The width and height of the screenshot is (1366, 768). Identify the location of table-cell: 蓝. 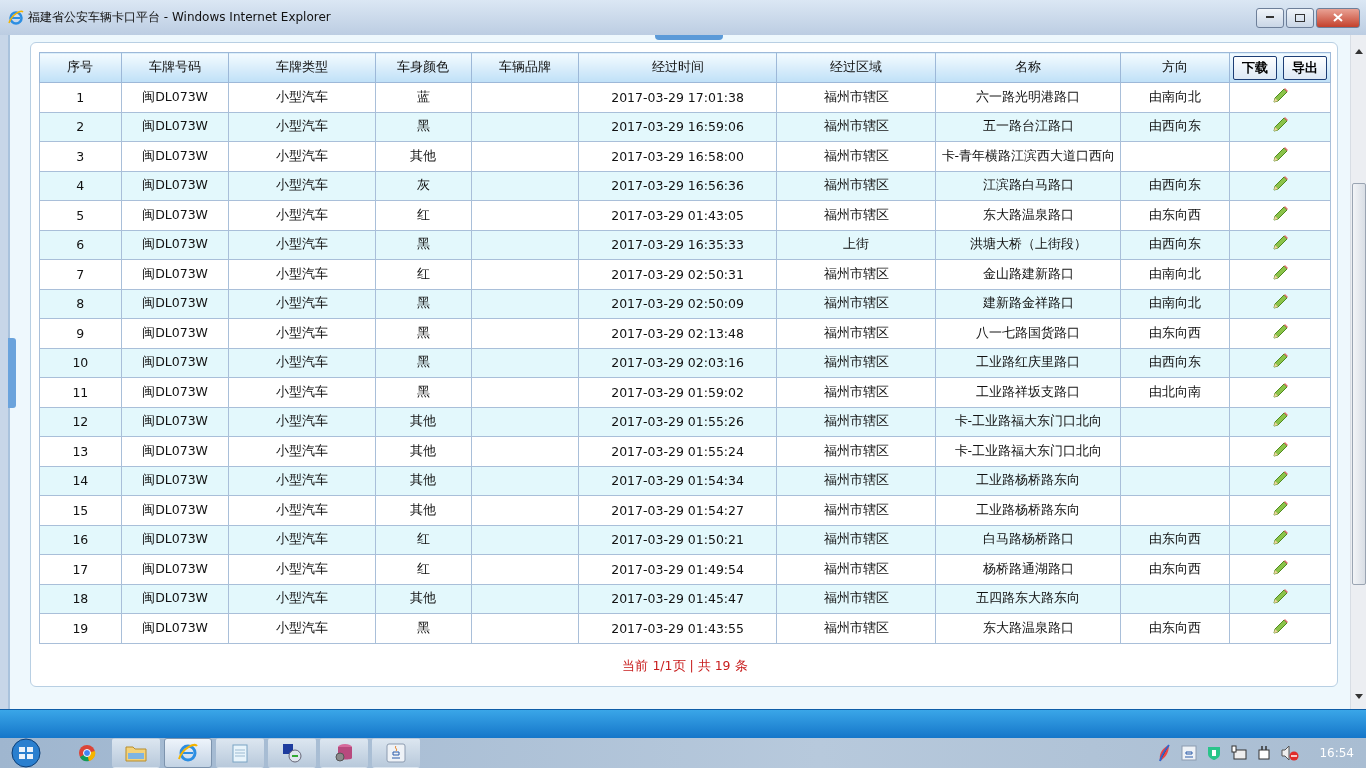
(423, 97).